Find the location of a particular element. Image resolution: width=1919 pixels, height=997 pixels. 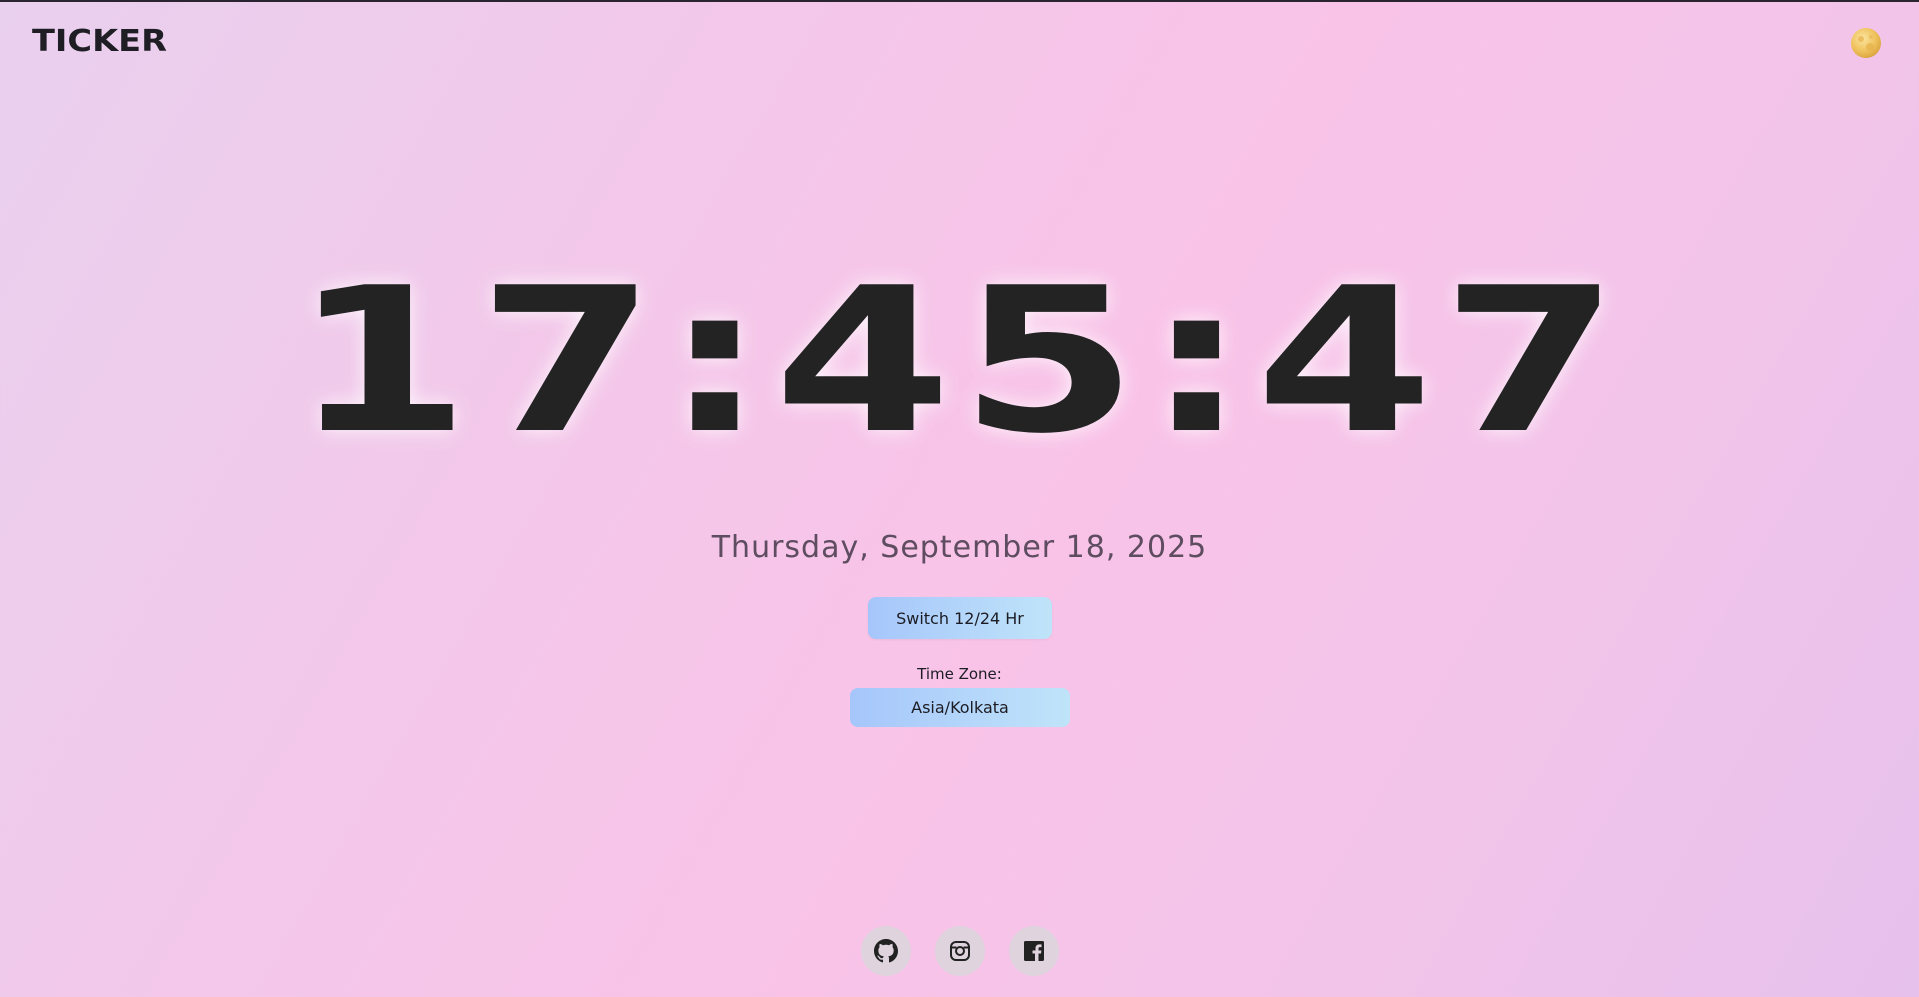

moon-icon is located at coordinates (1866, 43).